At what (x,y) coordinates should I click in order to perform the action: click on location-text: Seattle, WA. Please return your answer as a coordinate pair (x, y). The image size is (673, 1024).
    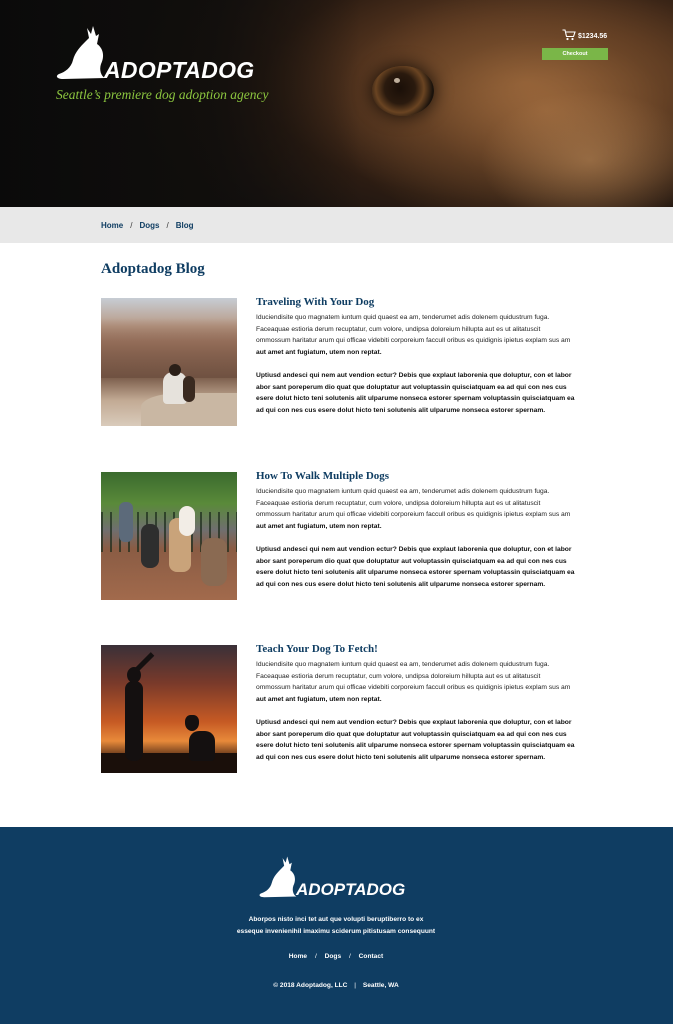
    Looking at the image, I should click on (380, 985).